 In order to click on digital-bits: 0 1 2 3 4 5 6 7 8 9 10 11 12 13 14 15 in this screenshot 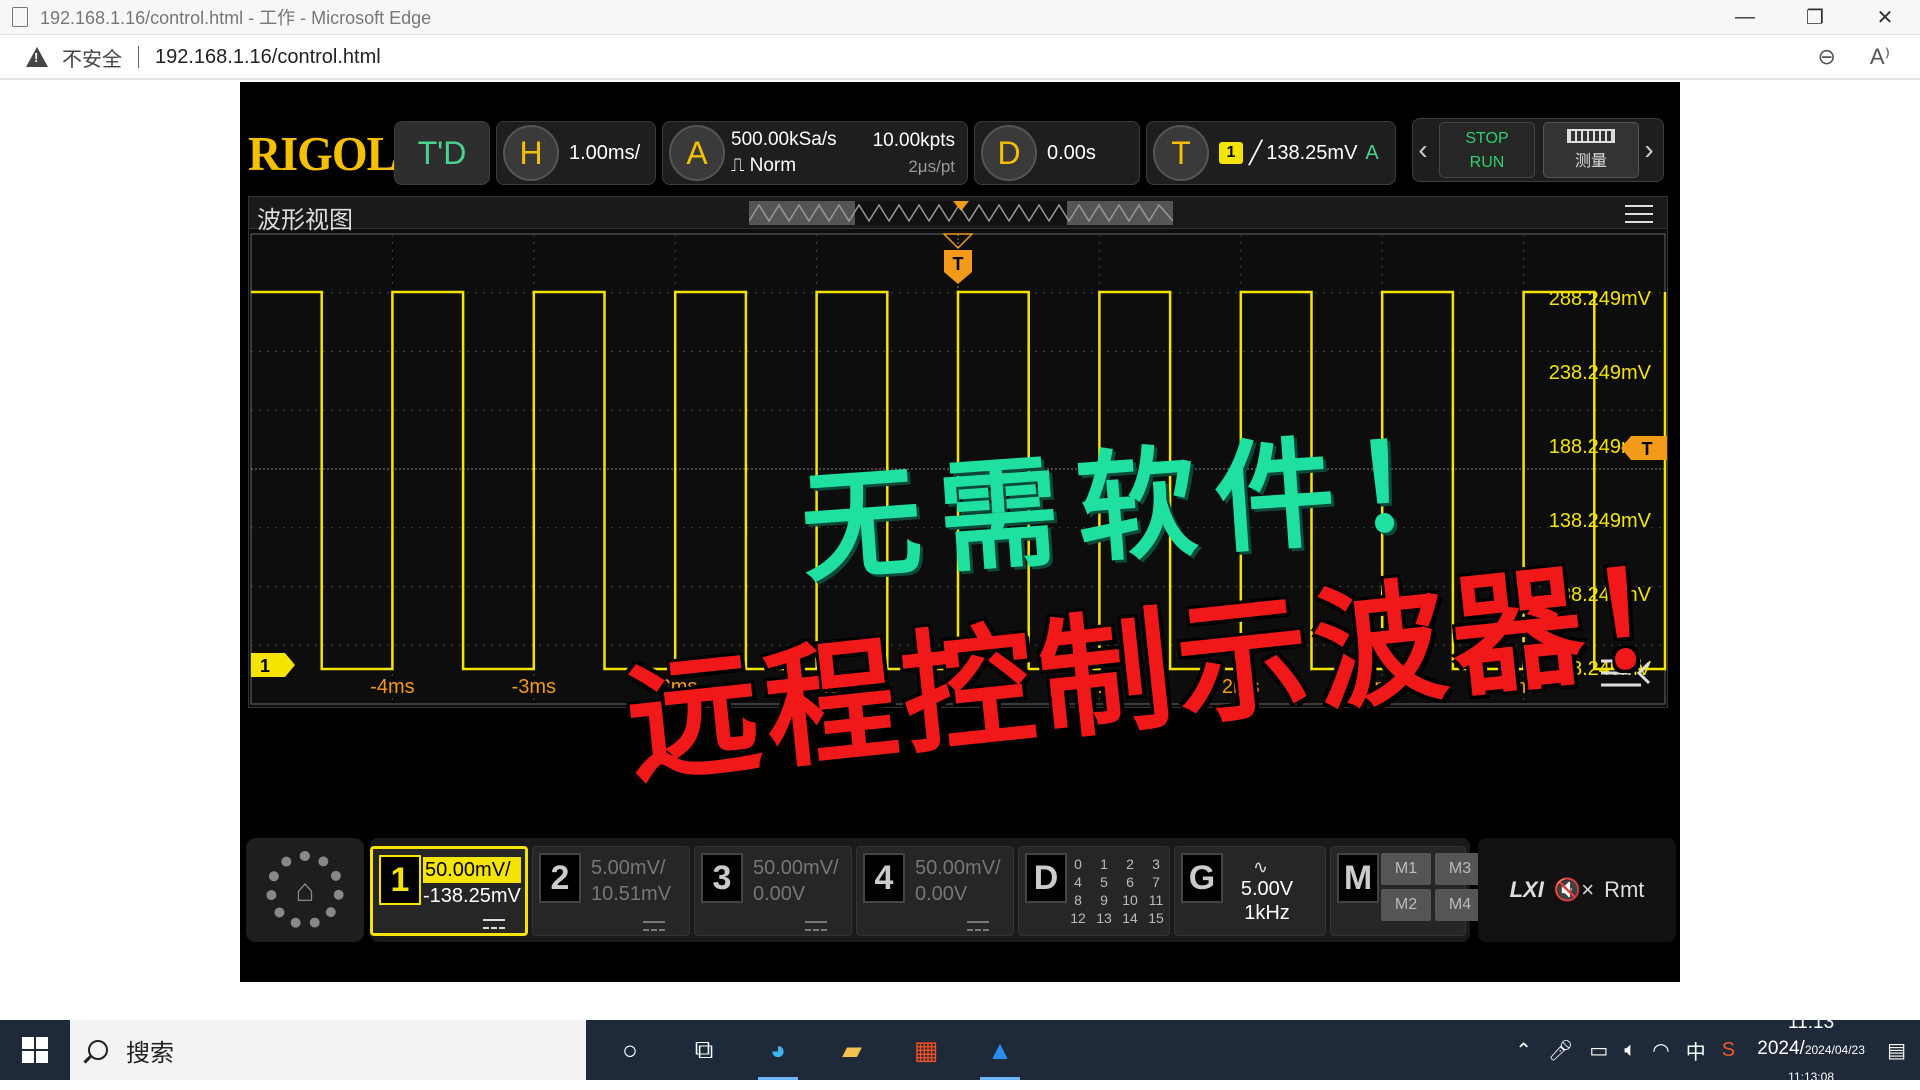, I will do `click(1117, 891)`.